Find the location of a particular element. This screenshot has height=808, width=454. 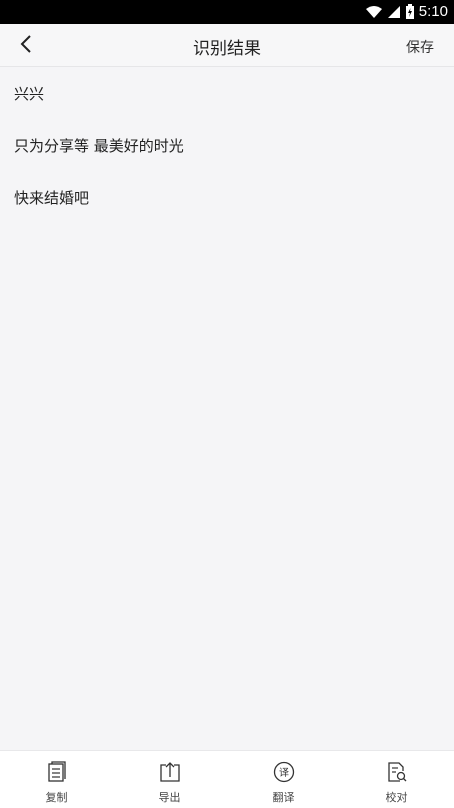

page-title: 识别结果 is located at coordinates (227, 49).